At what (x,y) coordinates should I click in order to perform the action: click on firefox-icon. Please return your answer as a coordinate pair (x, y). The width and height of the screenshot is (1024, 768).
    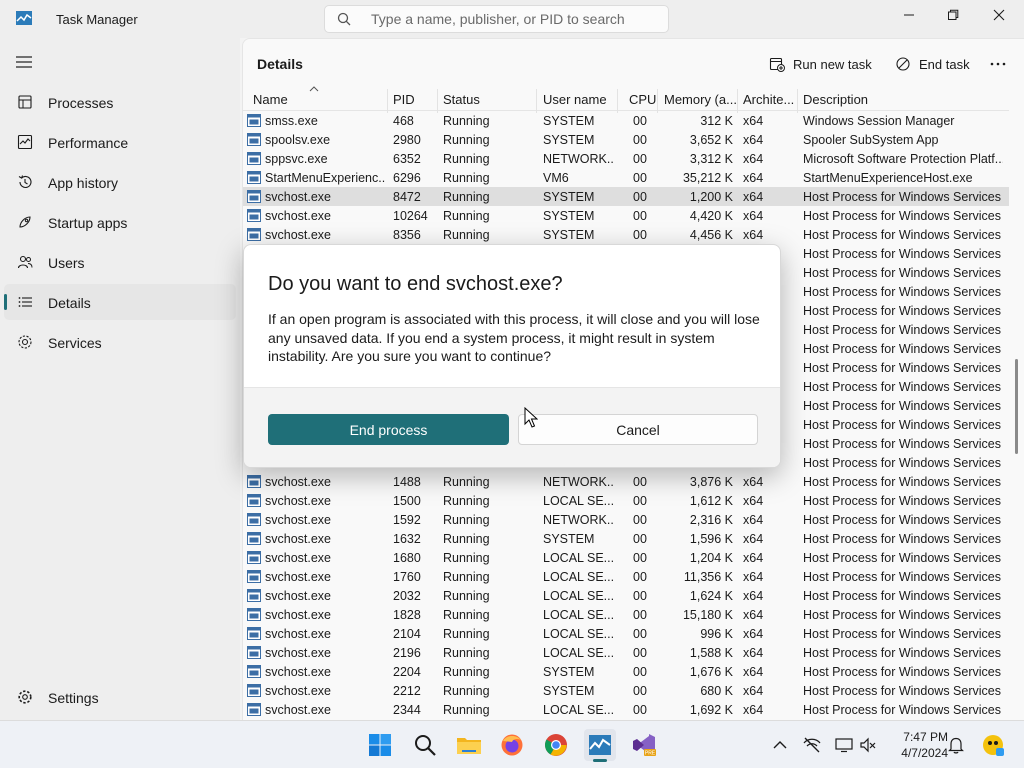
    Looking at the image, I should click on (512, 745).